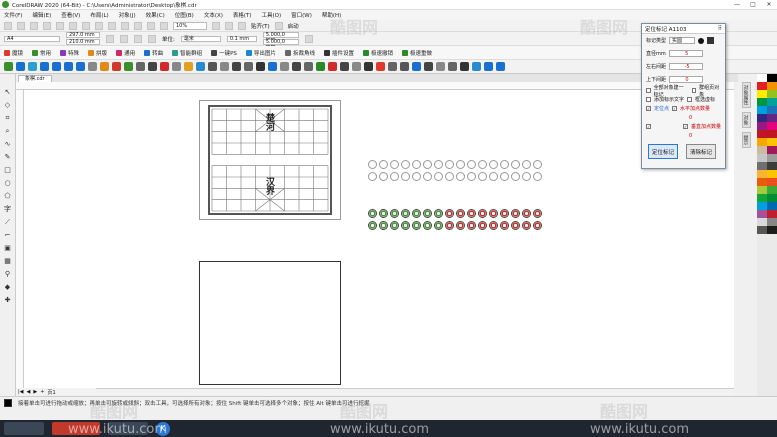  I want to click on corner-br-checkbox: ✓, so click(685, 126).